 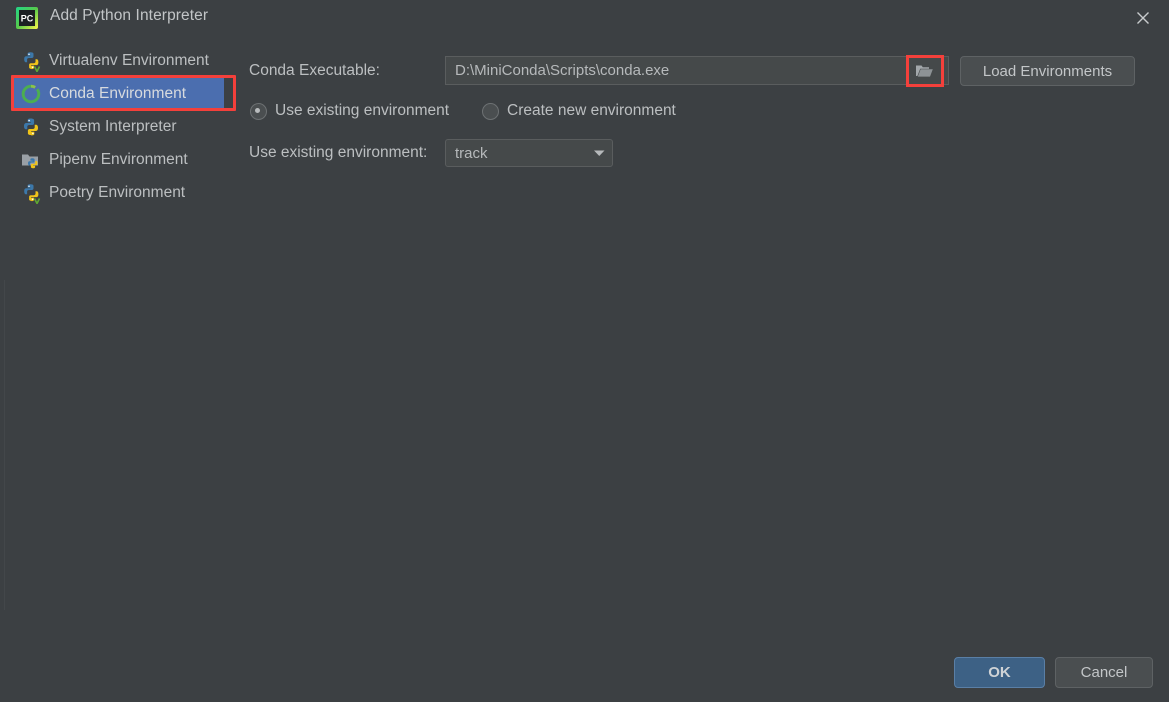 I want to click on svg-text: PC, so click(x=27, y=19).